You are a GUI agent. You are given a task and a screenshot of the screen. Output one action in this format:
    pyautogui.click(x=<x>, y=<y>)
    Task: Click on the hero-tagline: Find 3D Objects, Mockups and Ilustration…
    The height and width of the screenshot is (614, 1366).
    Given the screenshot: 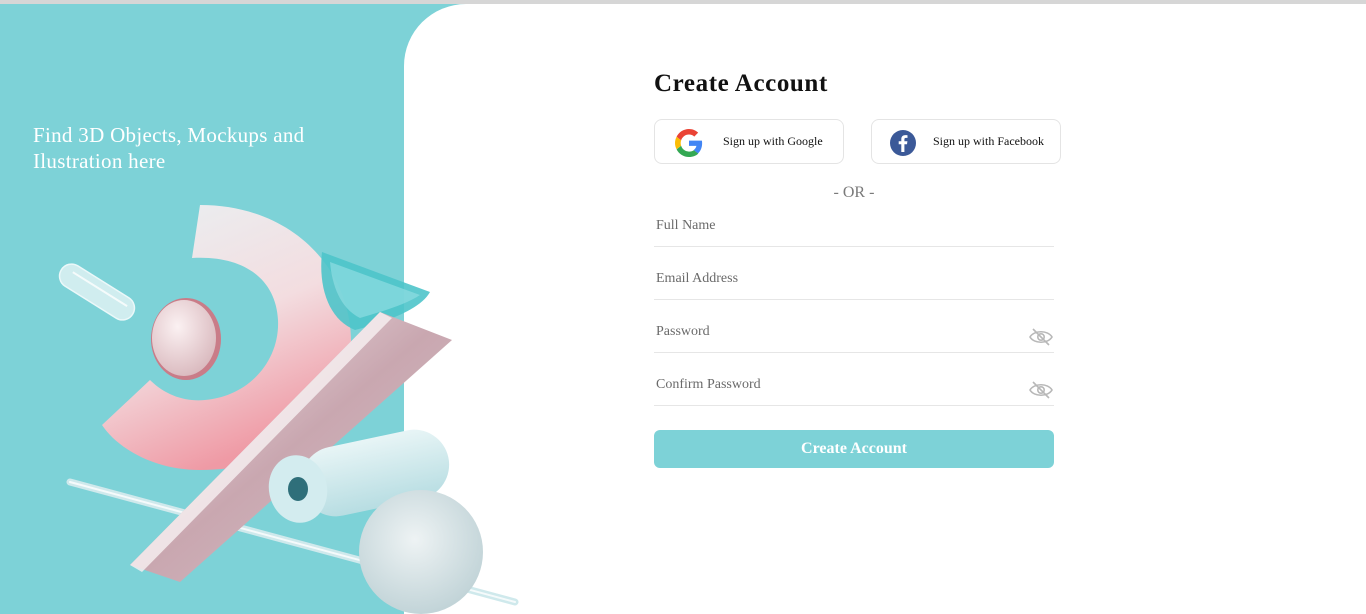 What is the action you would take?
    pyautogui.click(x=169, y=148)
    